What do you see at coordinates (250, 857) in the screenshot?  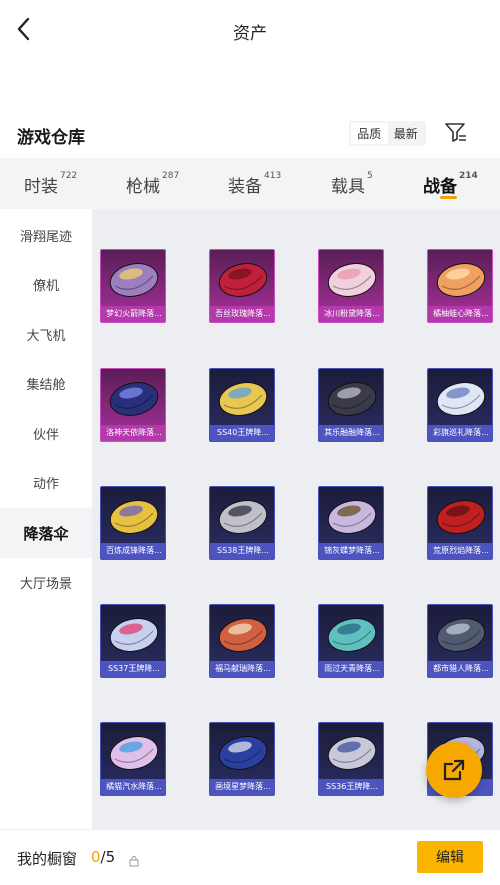 I see `bottom-bar: 我的橱窗 0/5 编辑` at bounding box center [250, 857].